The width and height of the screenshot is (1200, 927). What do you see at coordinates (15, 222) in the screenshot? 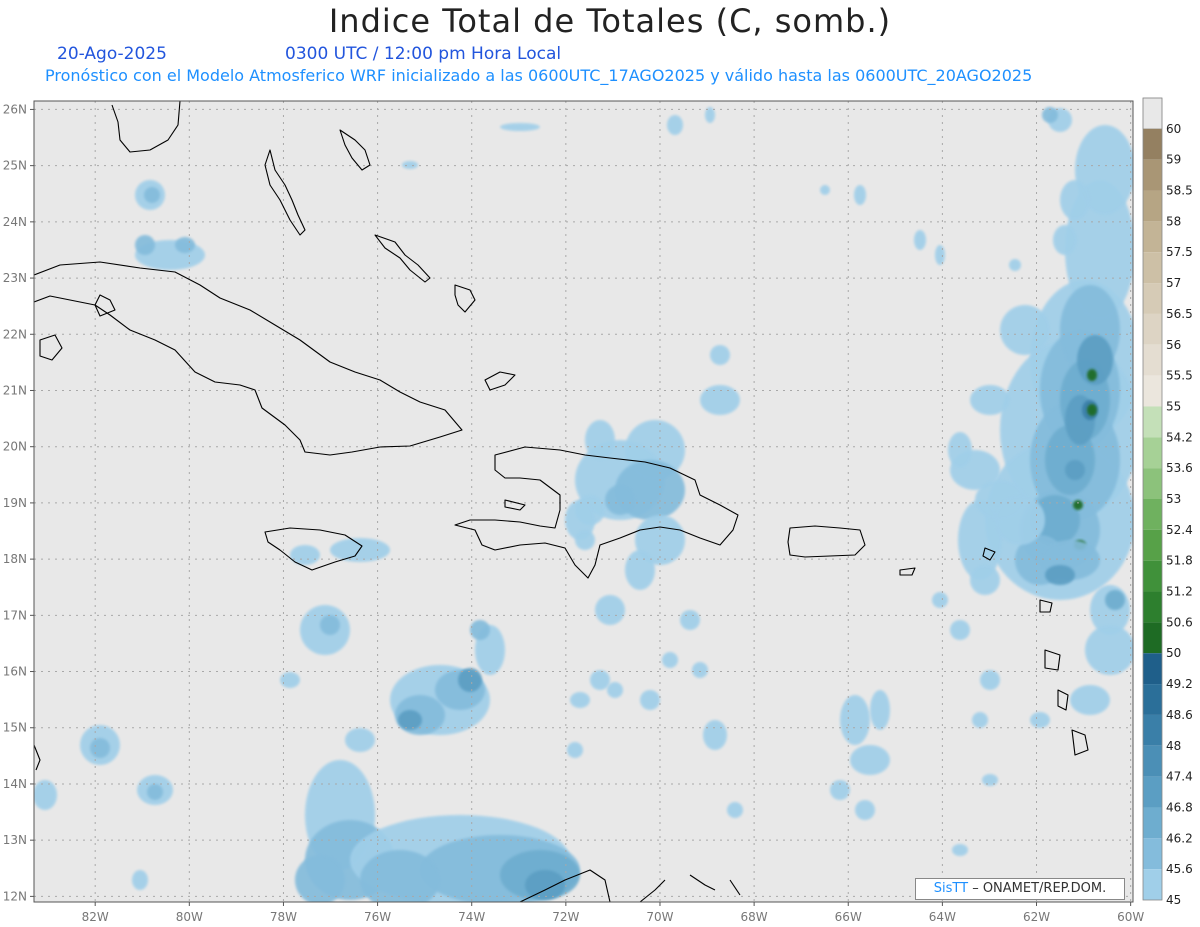
I see `lat-label: 24N` at bounding box center [15, 222].